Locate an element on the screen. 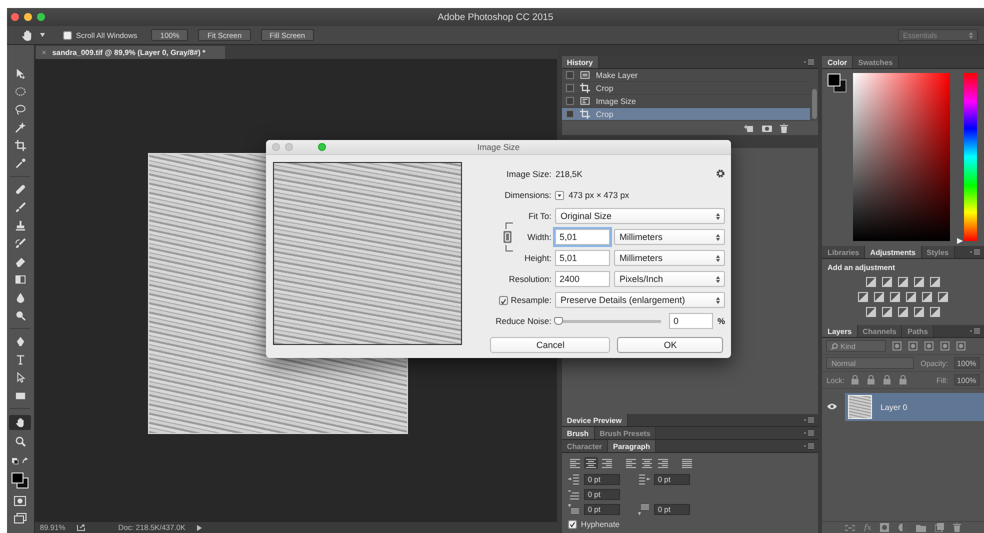  search-icon is located at coordinates (834, 346).